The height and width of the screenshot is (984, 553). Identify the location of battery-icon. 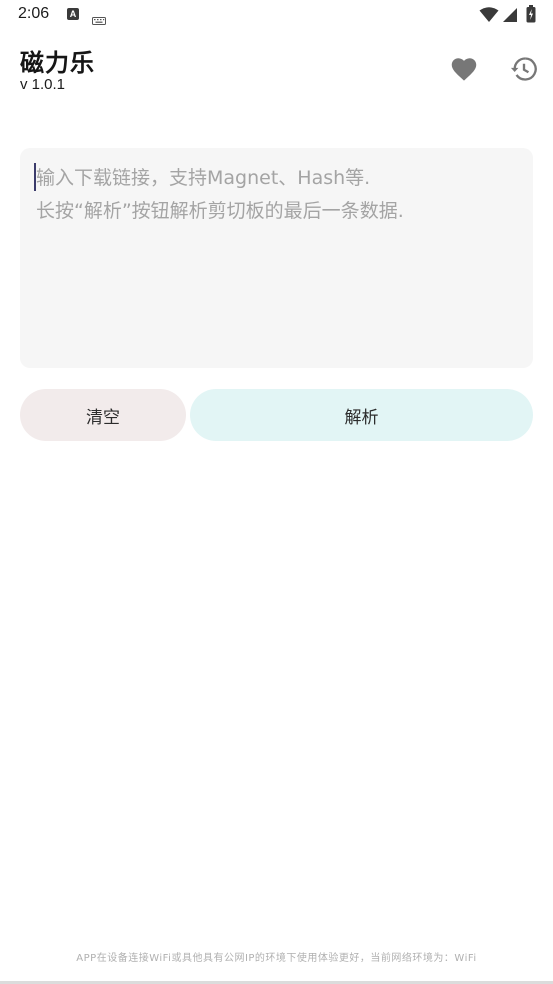
(531, 16).